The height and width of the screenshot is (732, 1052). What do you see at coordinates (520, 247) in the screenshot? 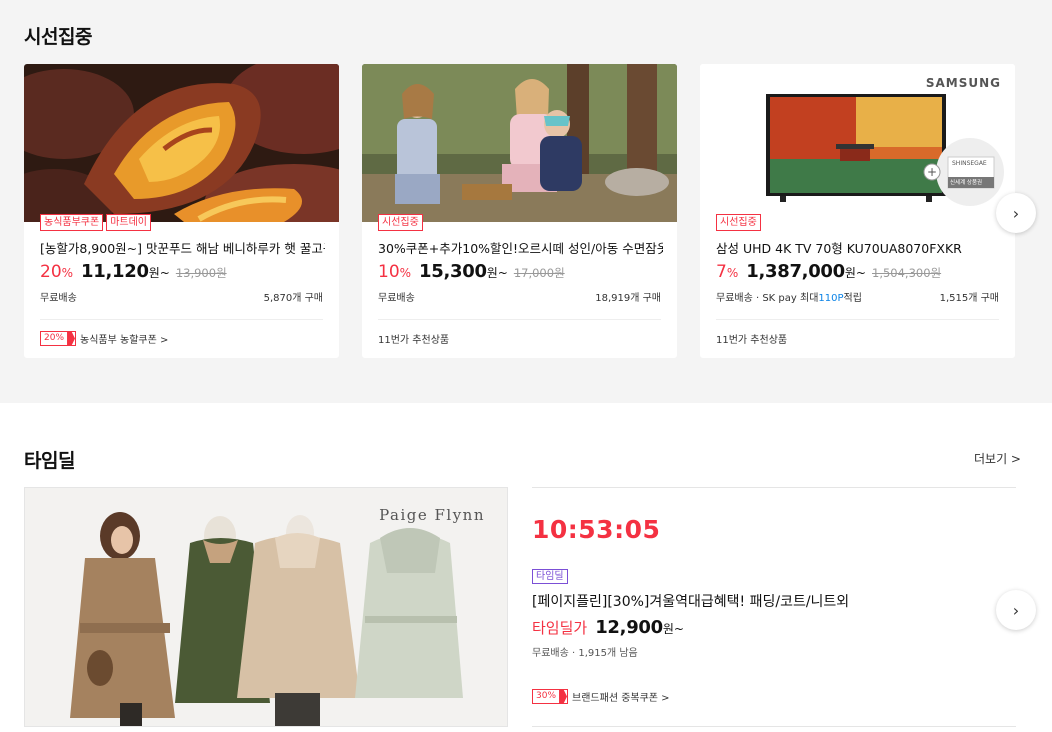
I see `product-title: 30%쿠폰+추가10%할인!오르시떼 성인/아동 수면잠옷/` at bounding box center [520, 247].